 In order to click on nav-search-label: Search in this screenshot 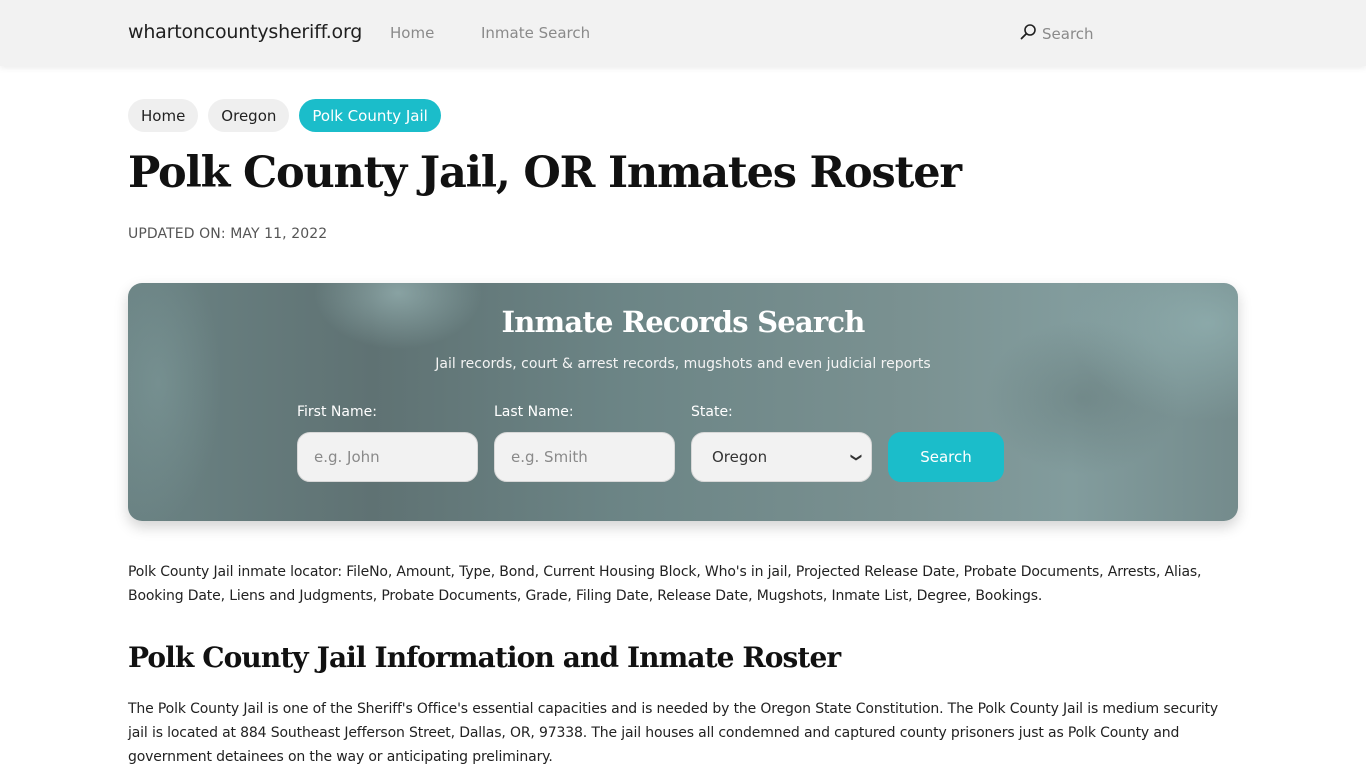, I will do `click(1068, 33)`.